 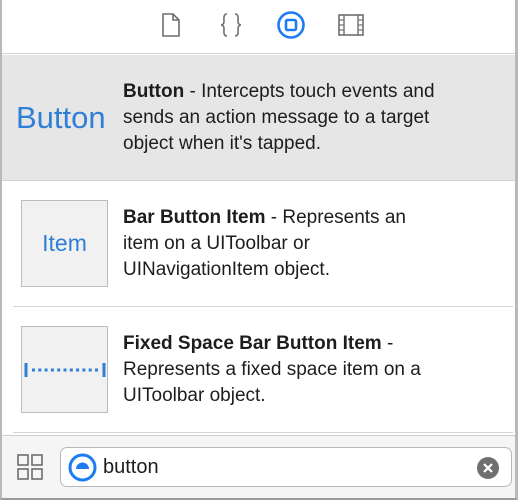 What do you see at coordinates (258, 27) in the screenshot?
I see `library-tab-bar` at bounding box center [258, 27].